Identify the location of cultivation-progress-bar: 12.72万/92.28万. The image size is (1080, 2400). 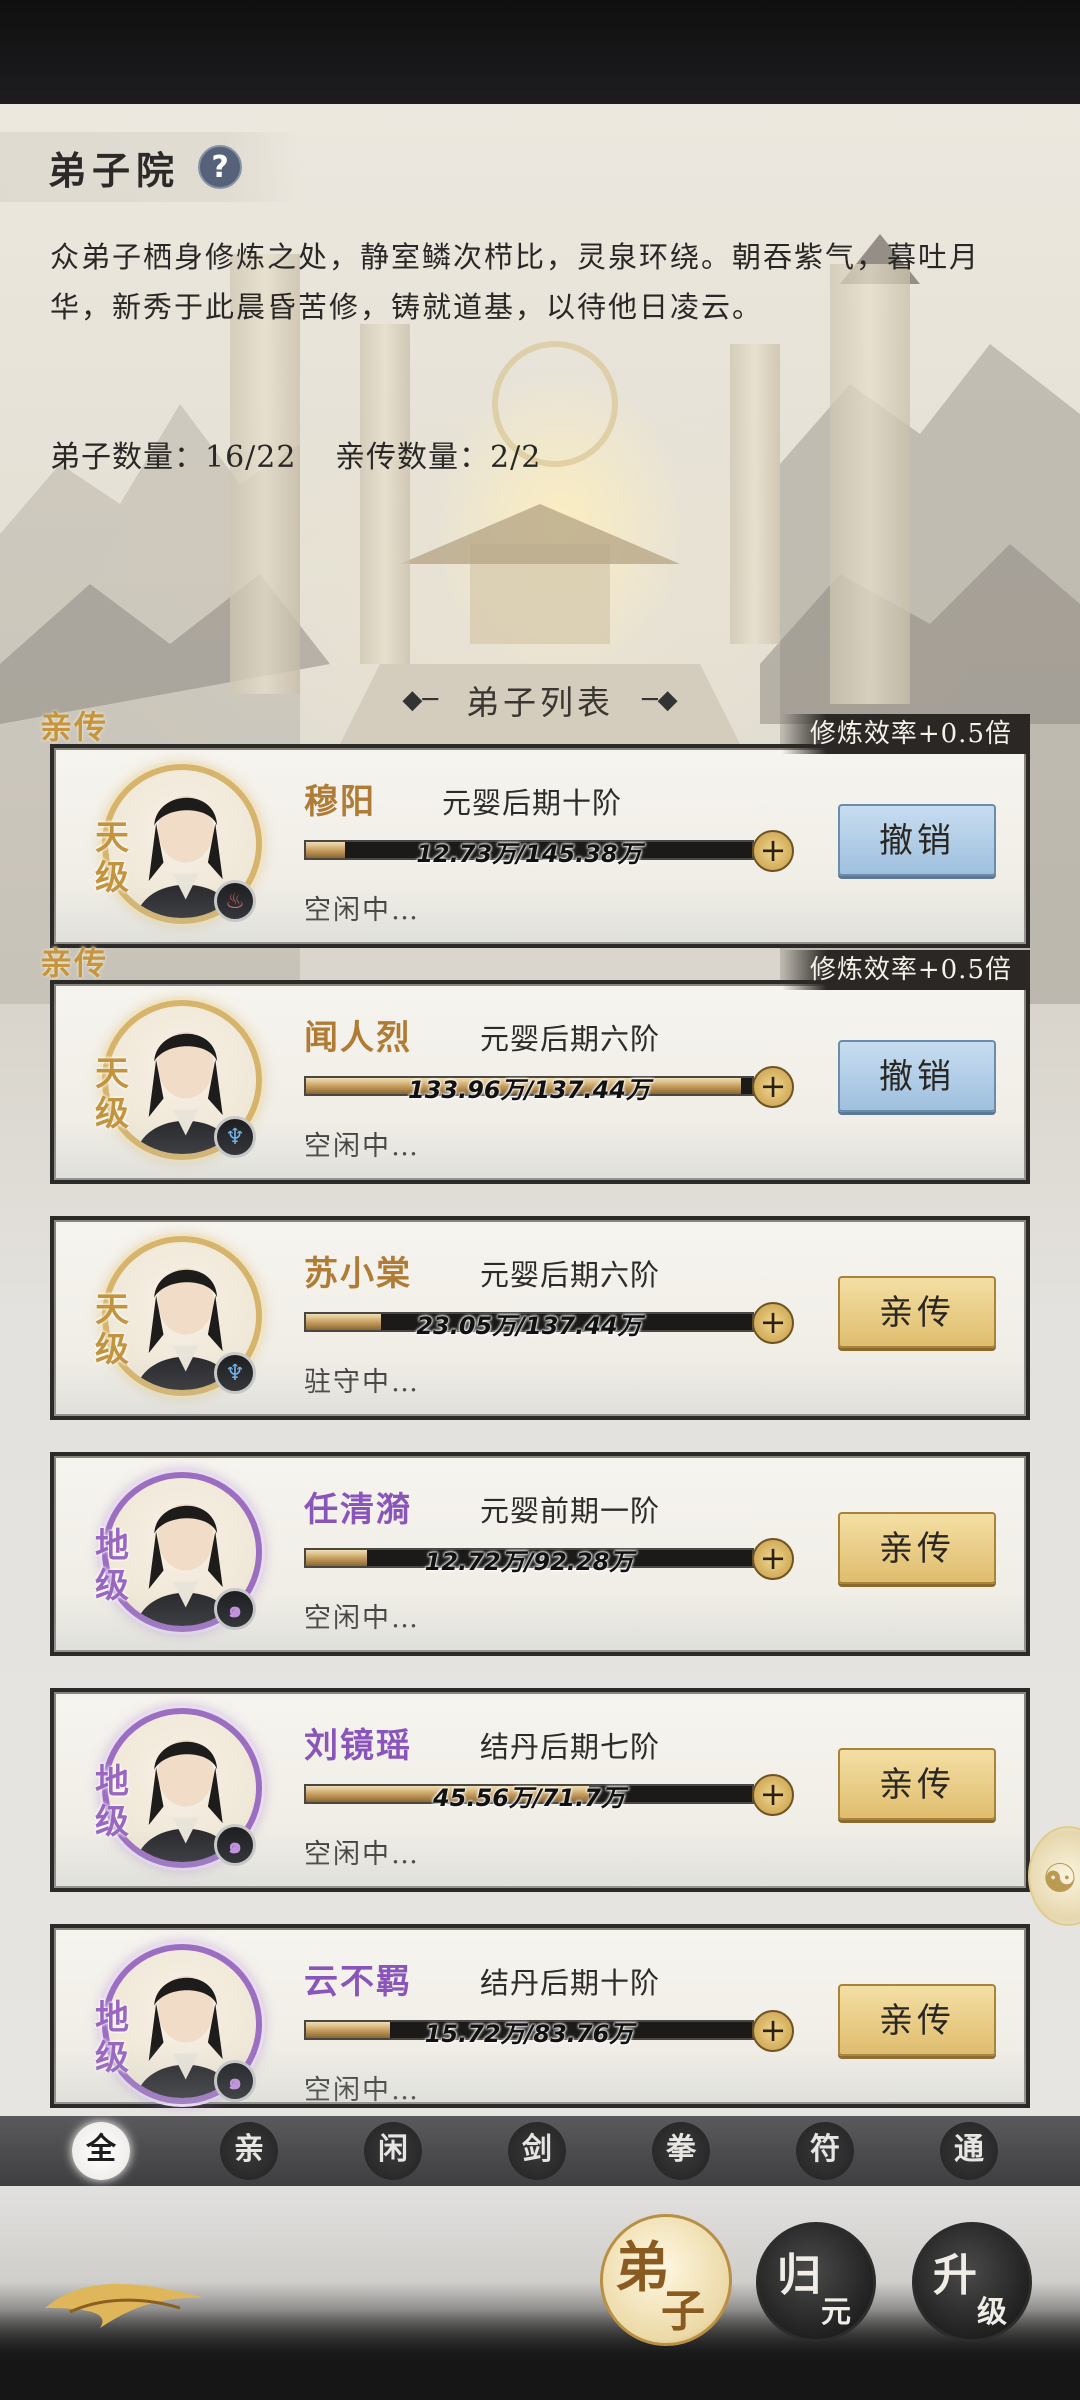
(529, 1562).